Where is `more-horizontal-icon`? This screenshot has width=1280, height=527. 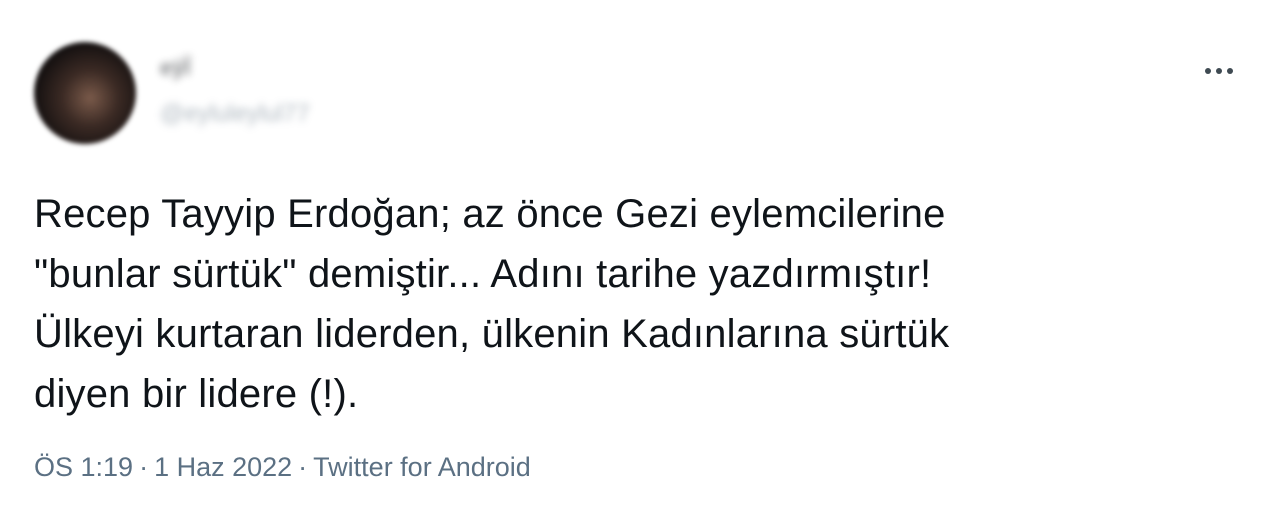 more-horizontal-icon is located at coordinates (1208, 71).